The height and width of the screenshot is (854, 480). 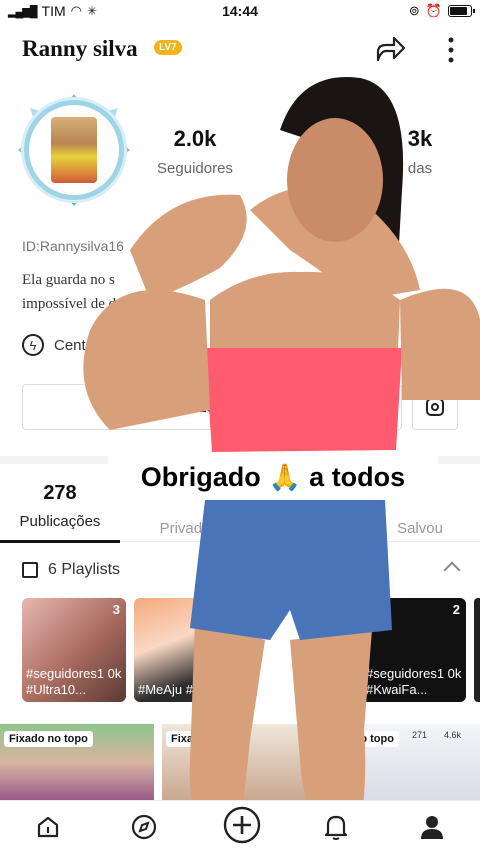 I want to click on edit-profile-button: Ec il, so click(x=212, y=407).